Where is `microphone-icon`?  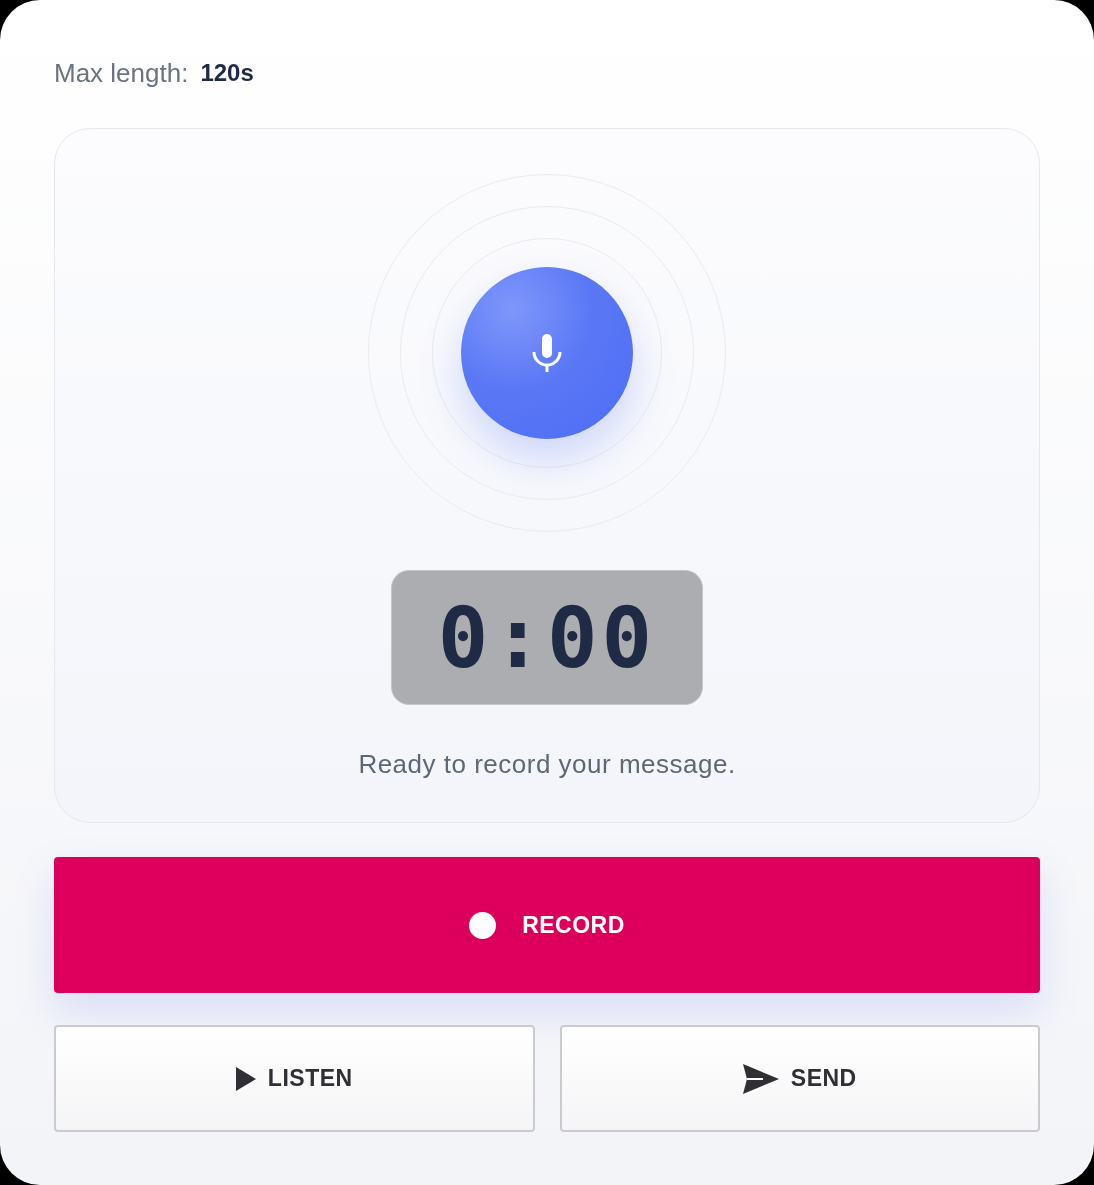
microphone-icon is located at coordinates (547, 353).